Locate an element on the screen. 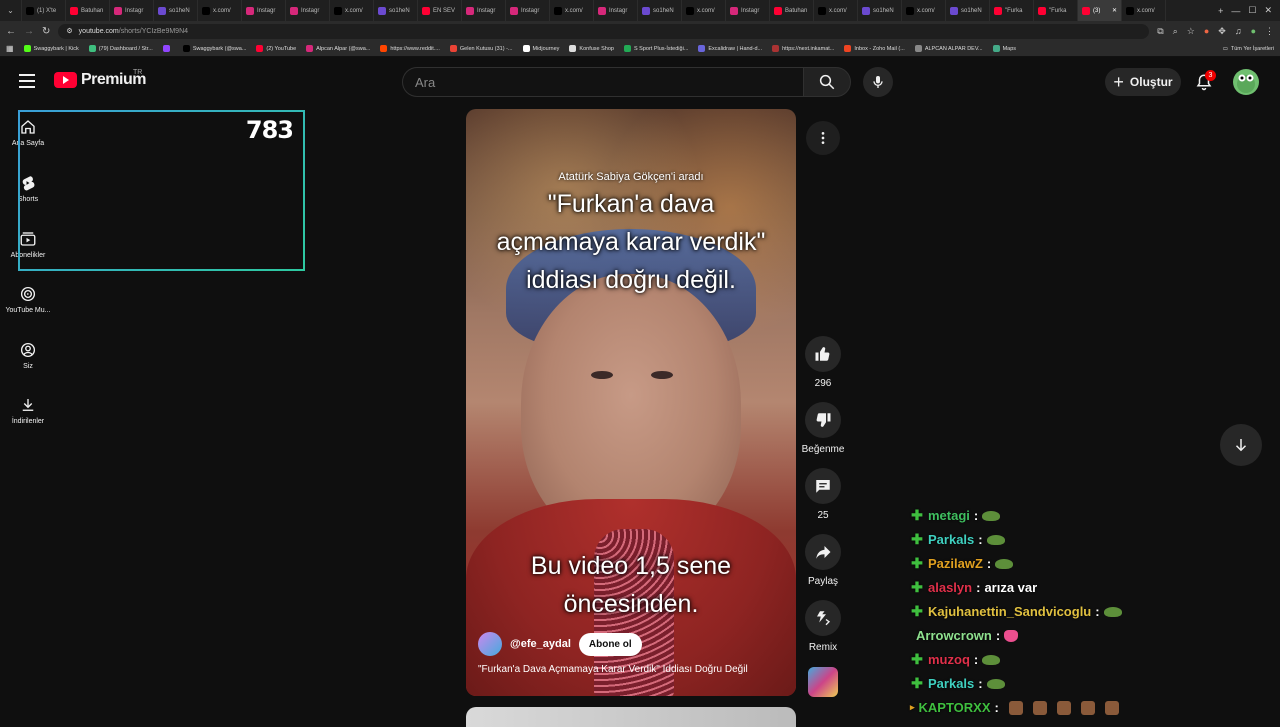 Image resolution: width=1280 pixels, height=727 pixels. region-code: TR is located at coordinates (138, 72).